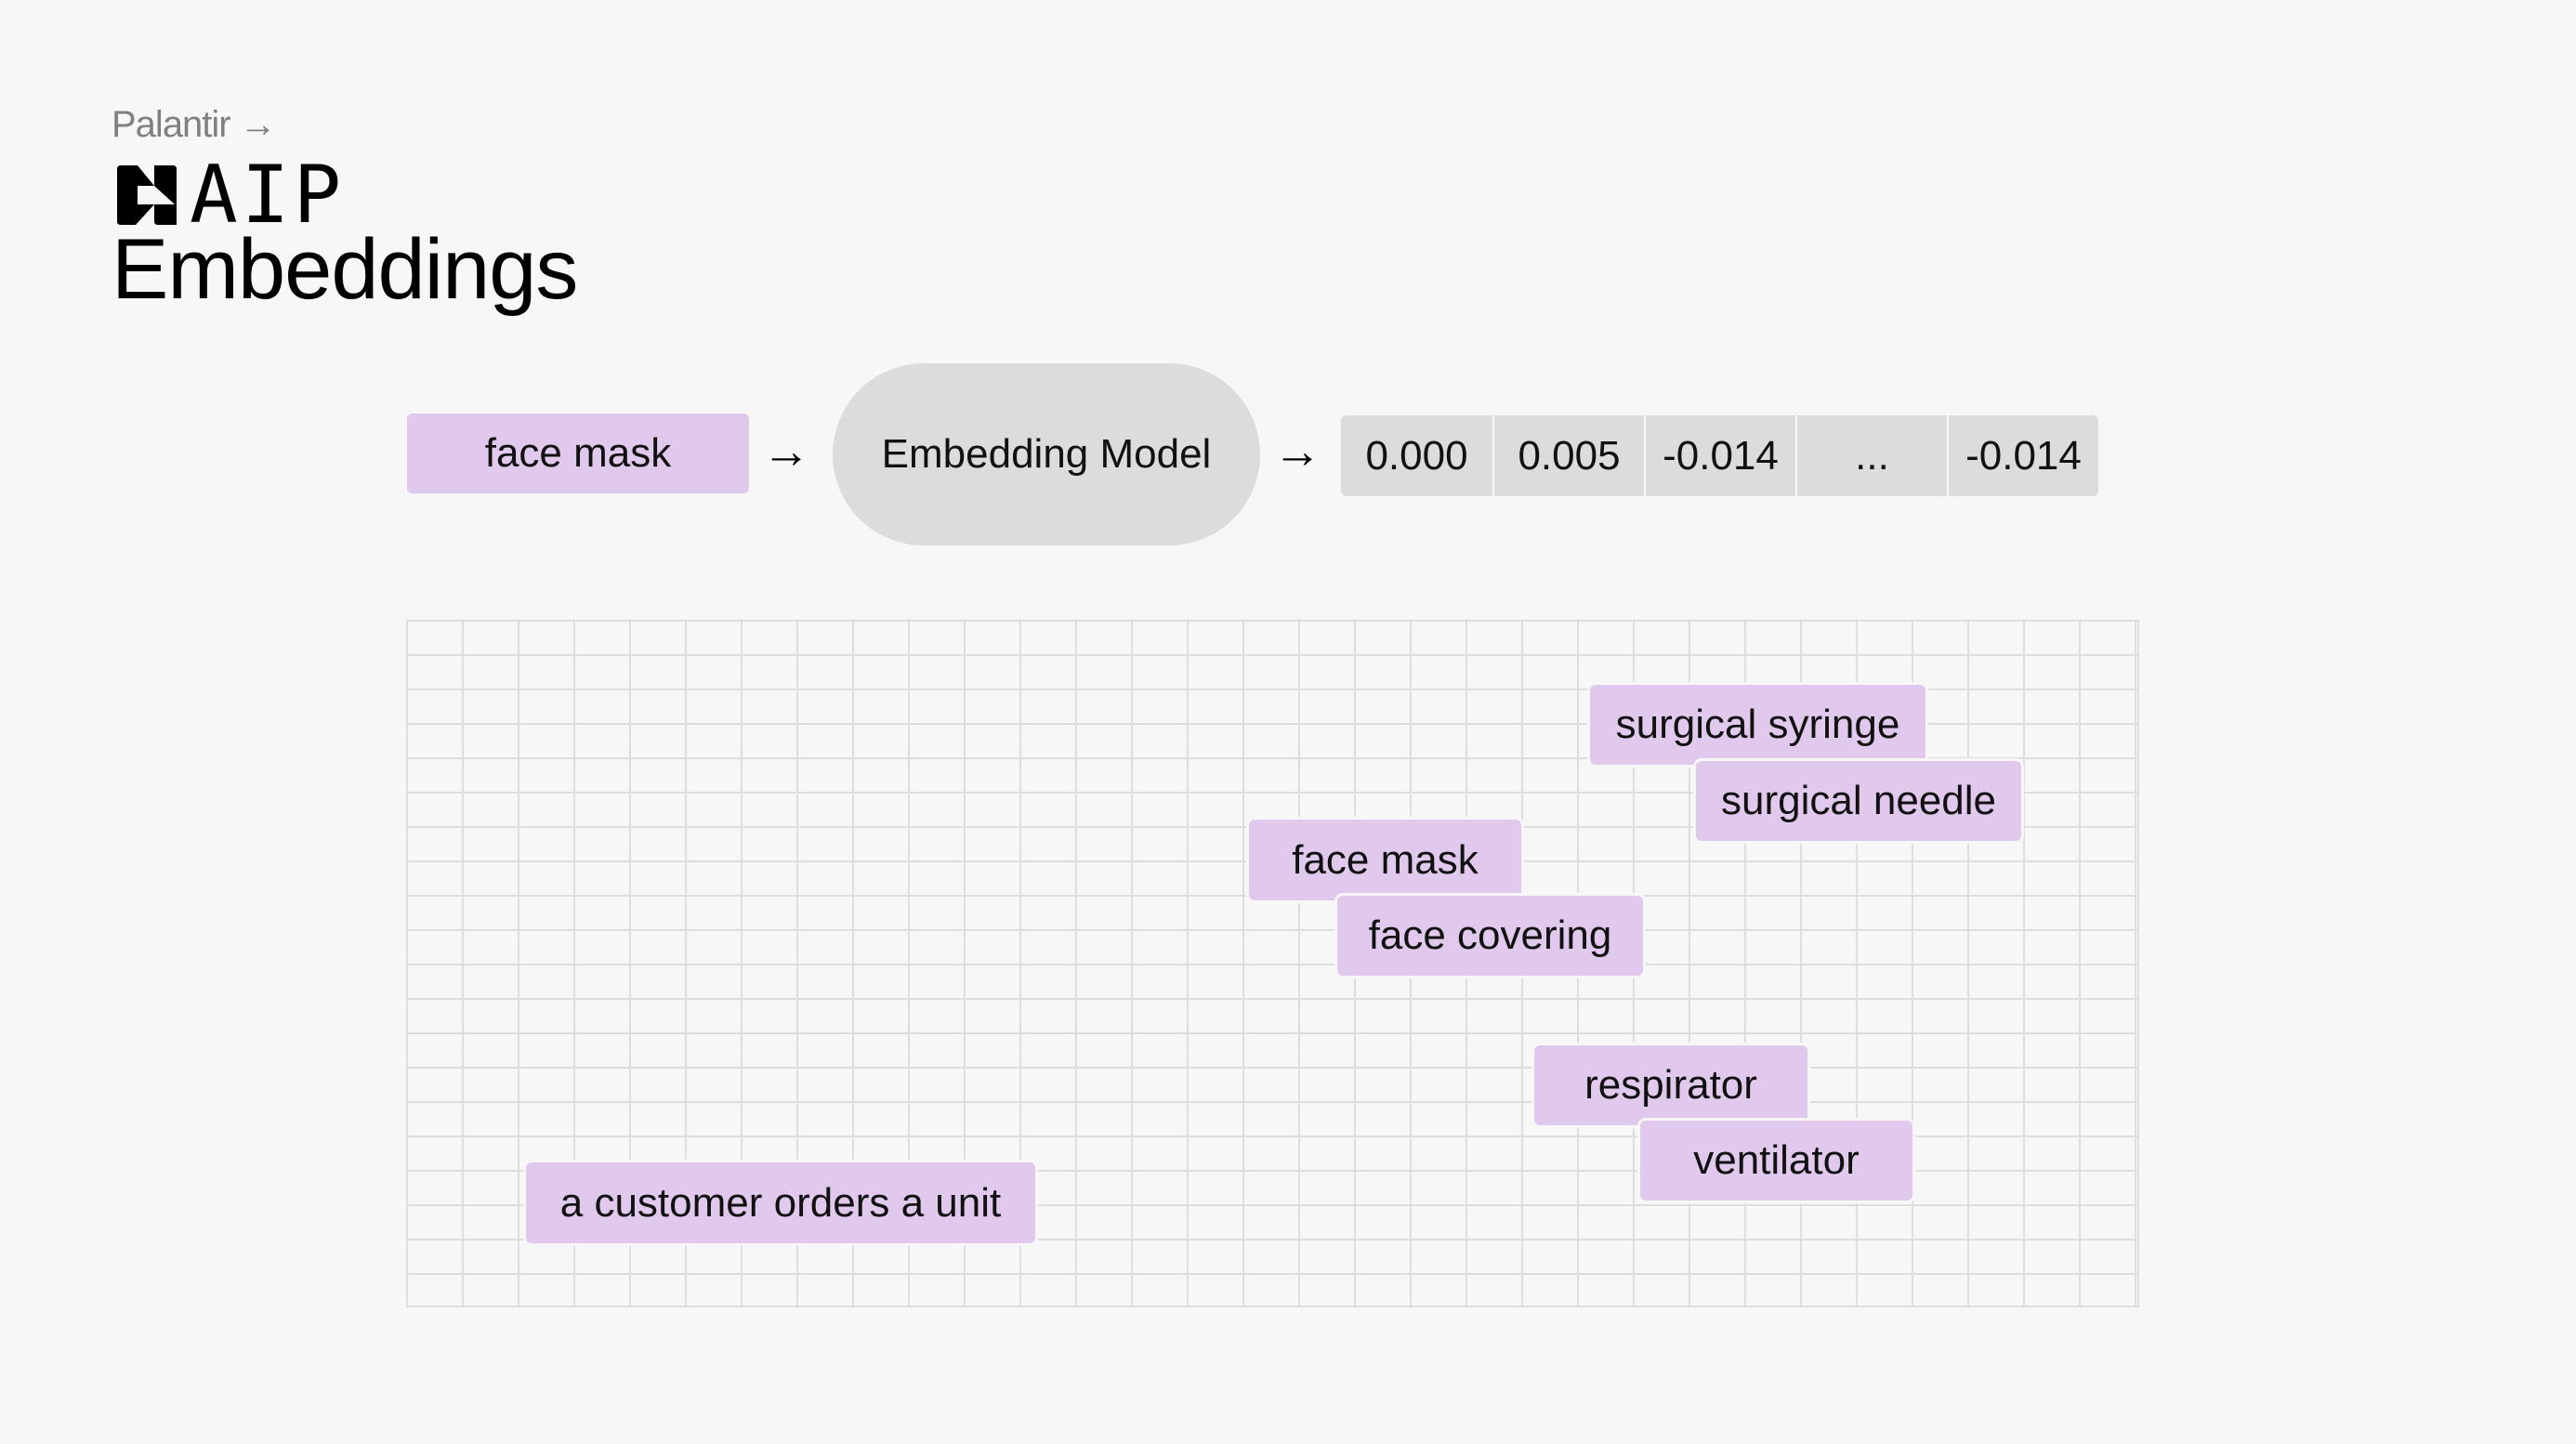 This screenshot has height=1444, width=2576. I want to click on model-label: Embedding Model, so click(1046, 454).